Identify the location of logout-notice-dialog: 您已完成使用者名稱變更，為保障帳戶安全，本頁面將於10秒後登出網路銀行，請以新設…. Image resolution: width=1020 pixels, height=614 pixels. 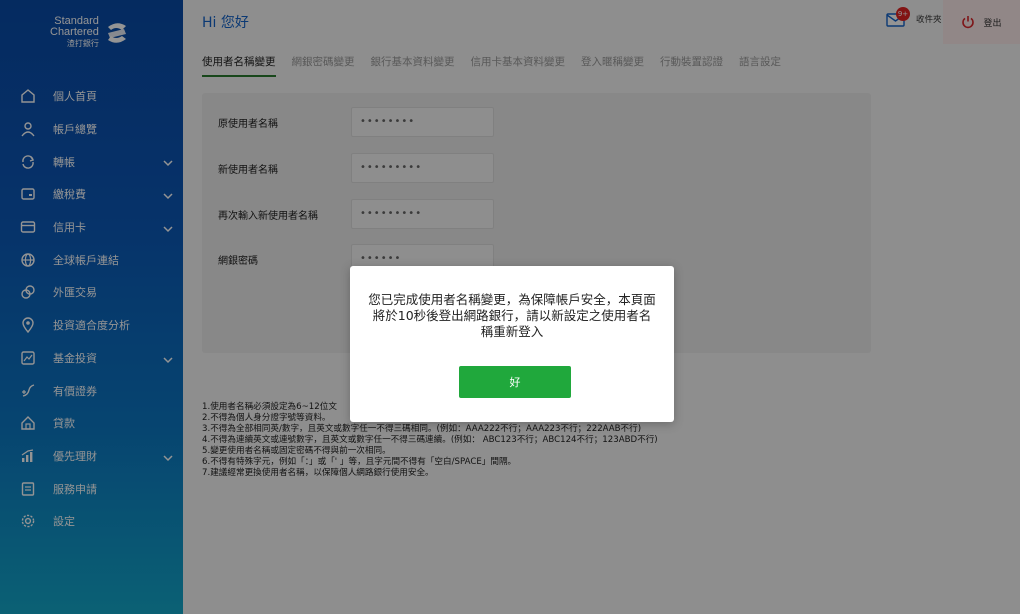
(512, 344).